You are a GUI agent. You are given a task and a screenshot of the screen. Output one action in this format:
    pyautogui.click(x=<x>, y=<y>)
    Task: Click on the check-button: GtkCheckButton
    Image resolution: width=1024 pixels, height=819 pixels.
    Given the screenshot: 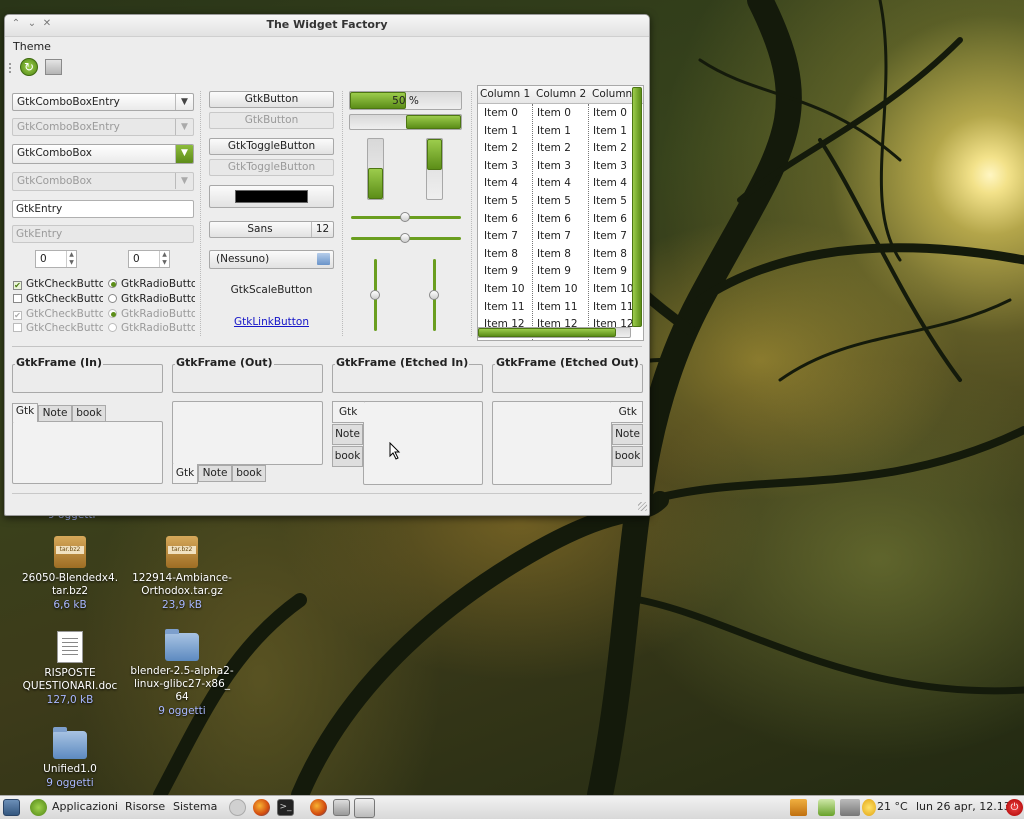 What is the action you would take?
    pyautogui.click(x=58, y=299)
    